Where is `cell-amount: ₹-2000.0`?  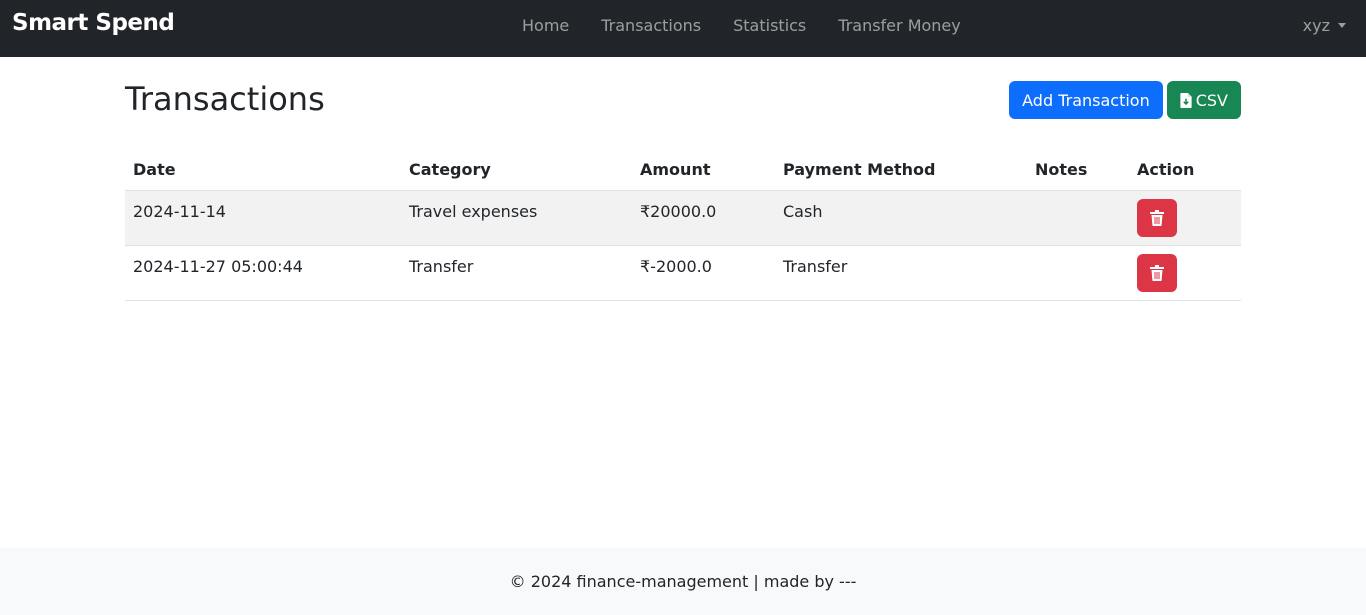 cell-amount: ₹-2000.0 is located at coordinates (703, 273).